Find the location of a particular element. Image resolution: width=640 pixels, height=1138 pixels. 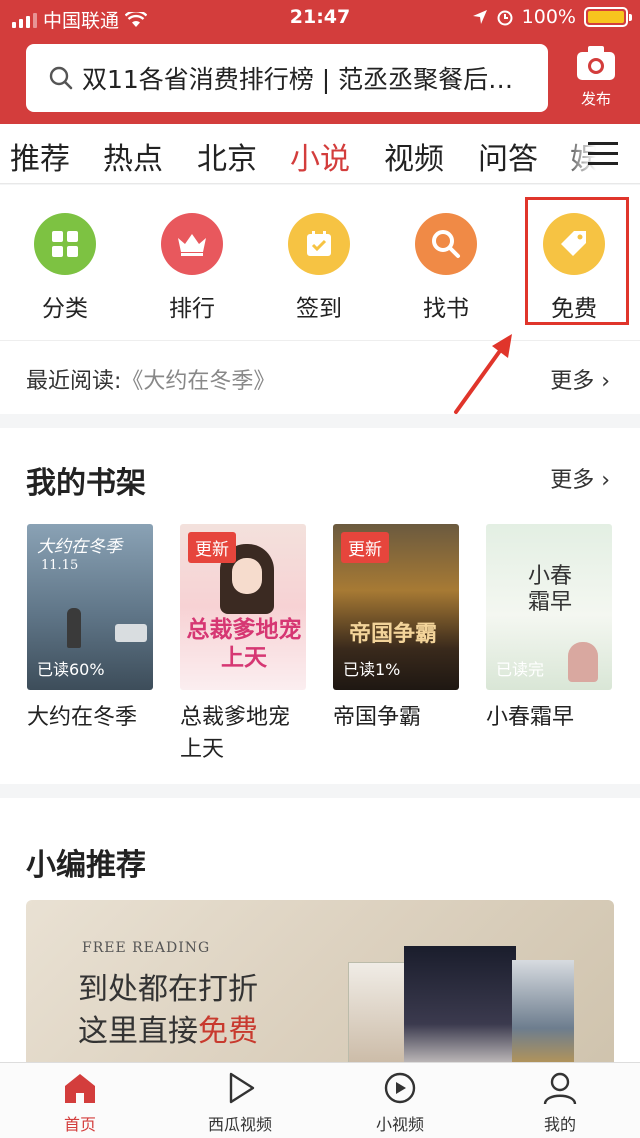

checkin-button: 签到 is located at coordinates (319, 268).